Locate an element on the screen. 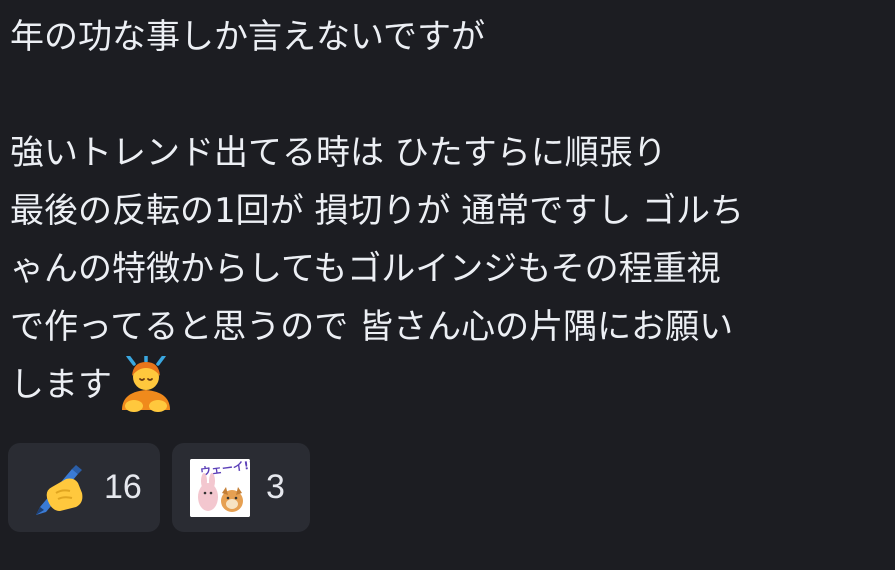 This screenshot has height=570, width=895. reaction-sticker: ウェーイ!! 3 is located at coordinates (241, 487).